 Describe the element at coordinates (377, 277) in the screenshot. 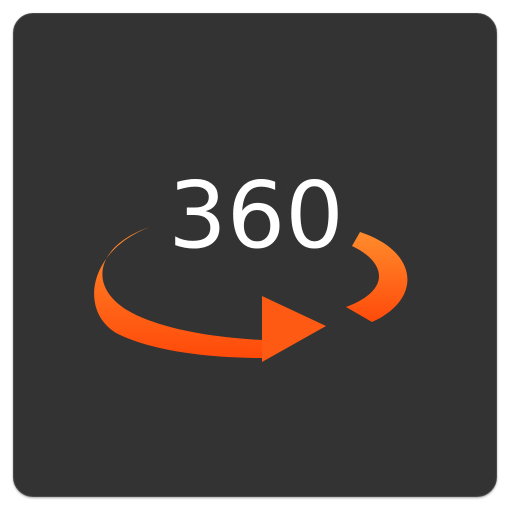

I see `orbit-right-arc` at that location.